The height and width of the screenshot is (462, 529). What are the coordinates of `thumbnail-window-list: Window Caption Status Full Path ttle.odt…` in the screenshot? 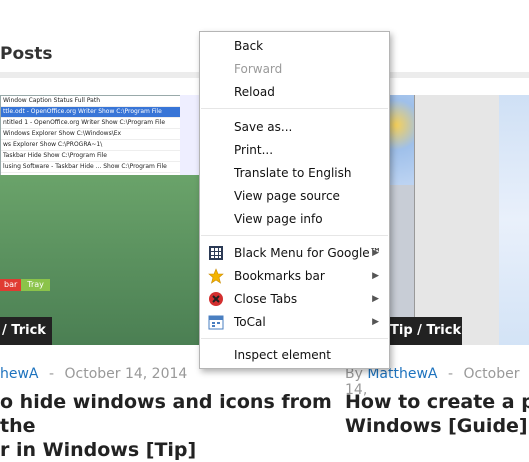 It's located at (91, 136).